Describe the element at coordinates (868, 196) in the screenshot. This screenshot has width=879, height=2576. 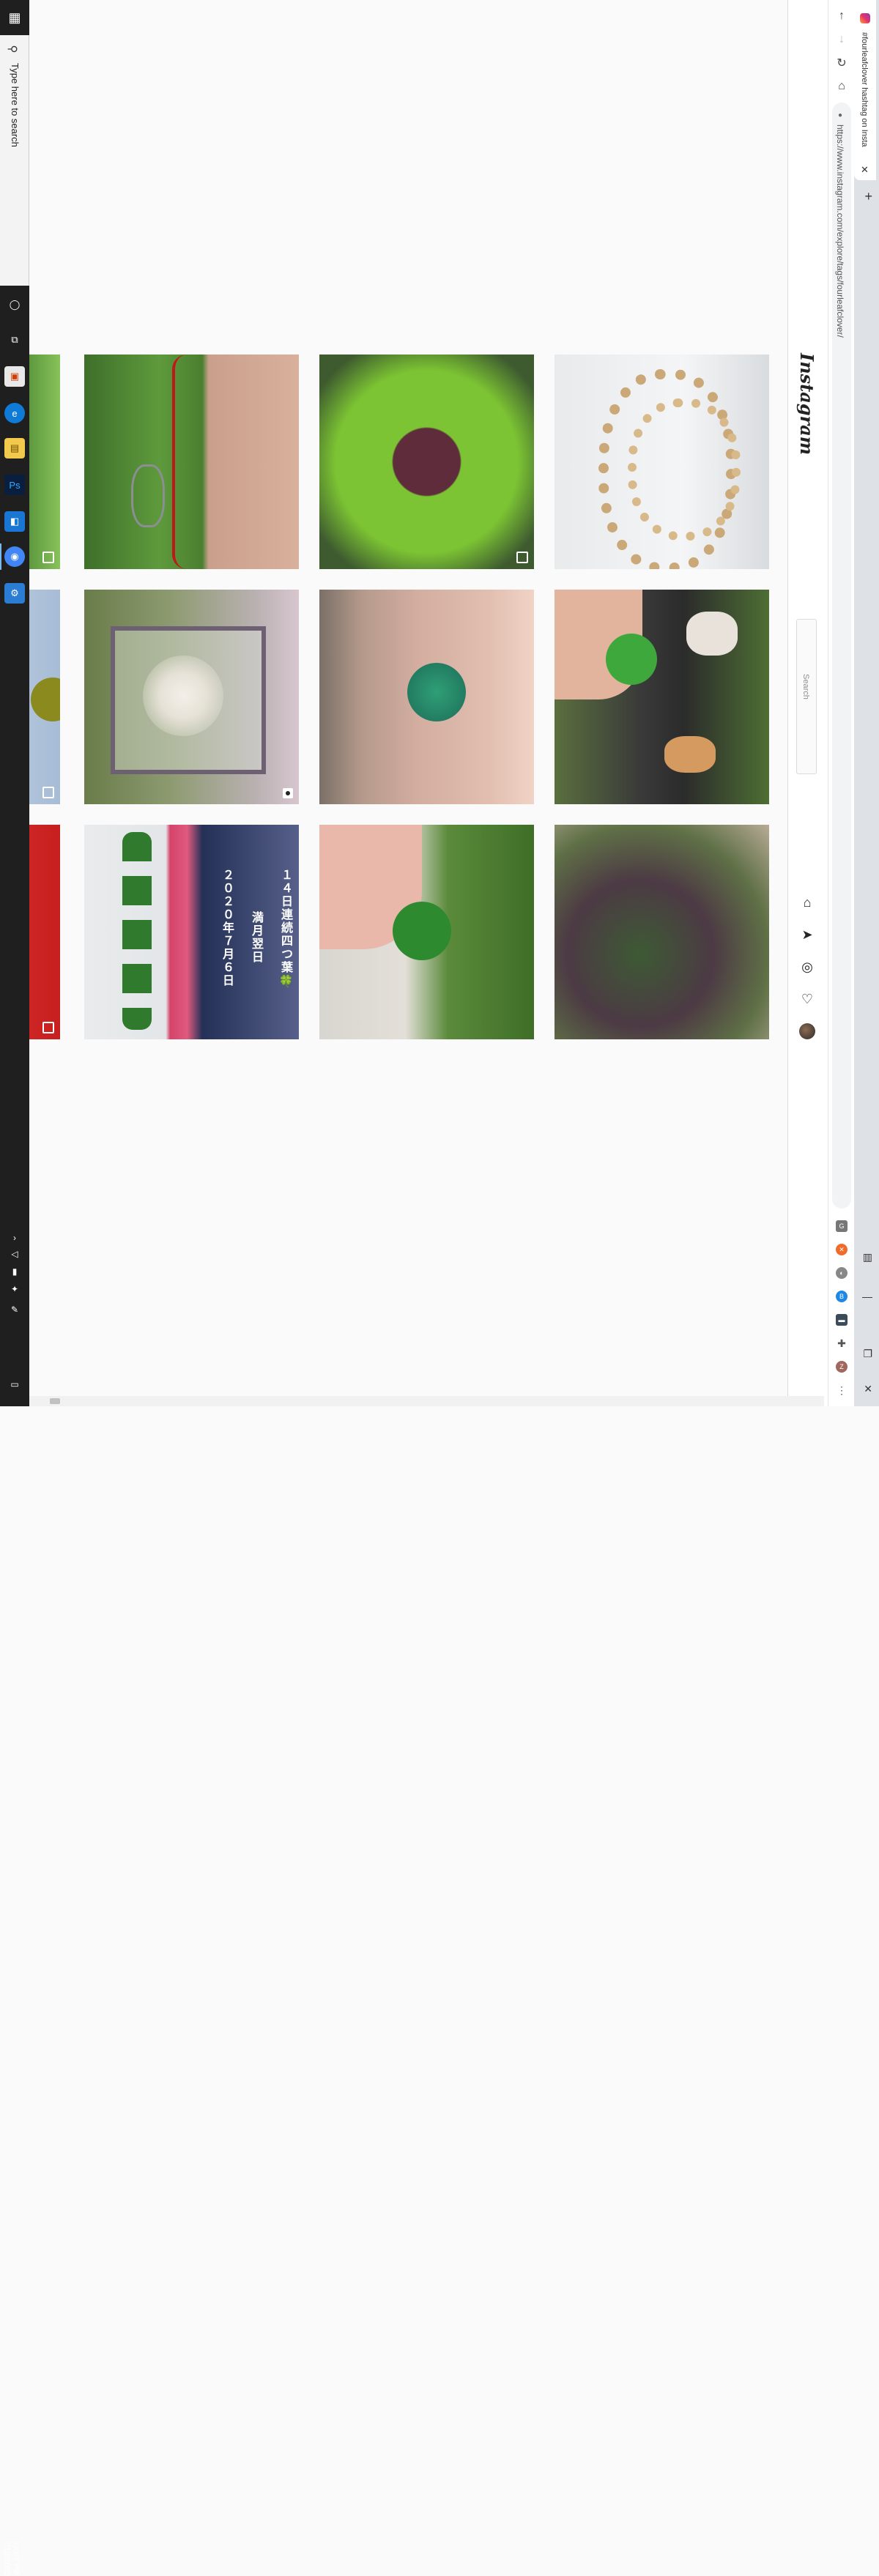
I see `new-tab-icon: +` at that location.